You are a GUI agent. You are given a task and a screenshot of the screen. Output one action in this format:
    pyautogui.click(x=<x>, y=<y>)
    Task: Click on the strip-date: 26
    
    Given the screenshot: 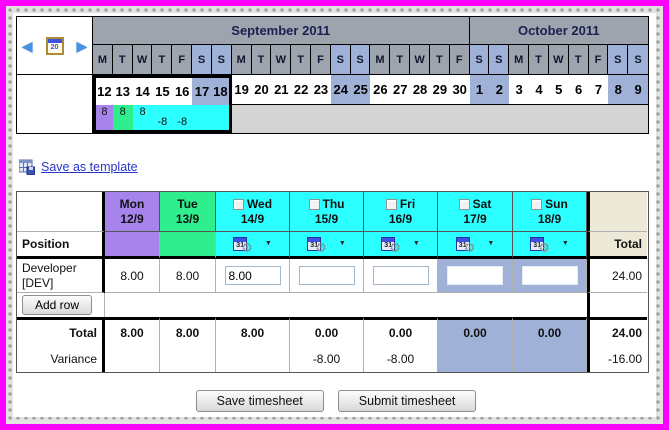 What is the action you would take?
    pyautogui.click(x=380, y=90)
    